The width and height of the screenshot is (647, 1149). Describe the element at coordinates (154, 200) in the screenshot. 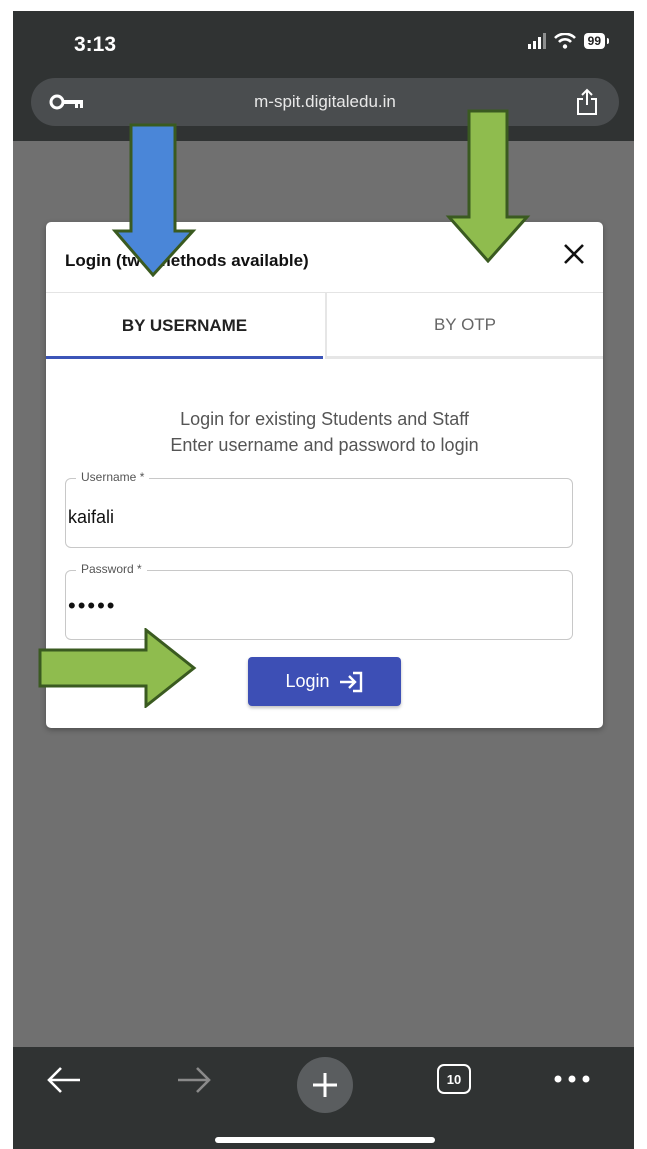

I see `blue-down-arrow-annotation` at that location.